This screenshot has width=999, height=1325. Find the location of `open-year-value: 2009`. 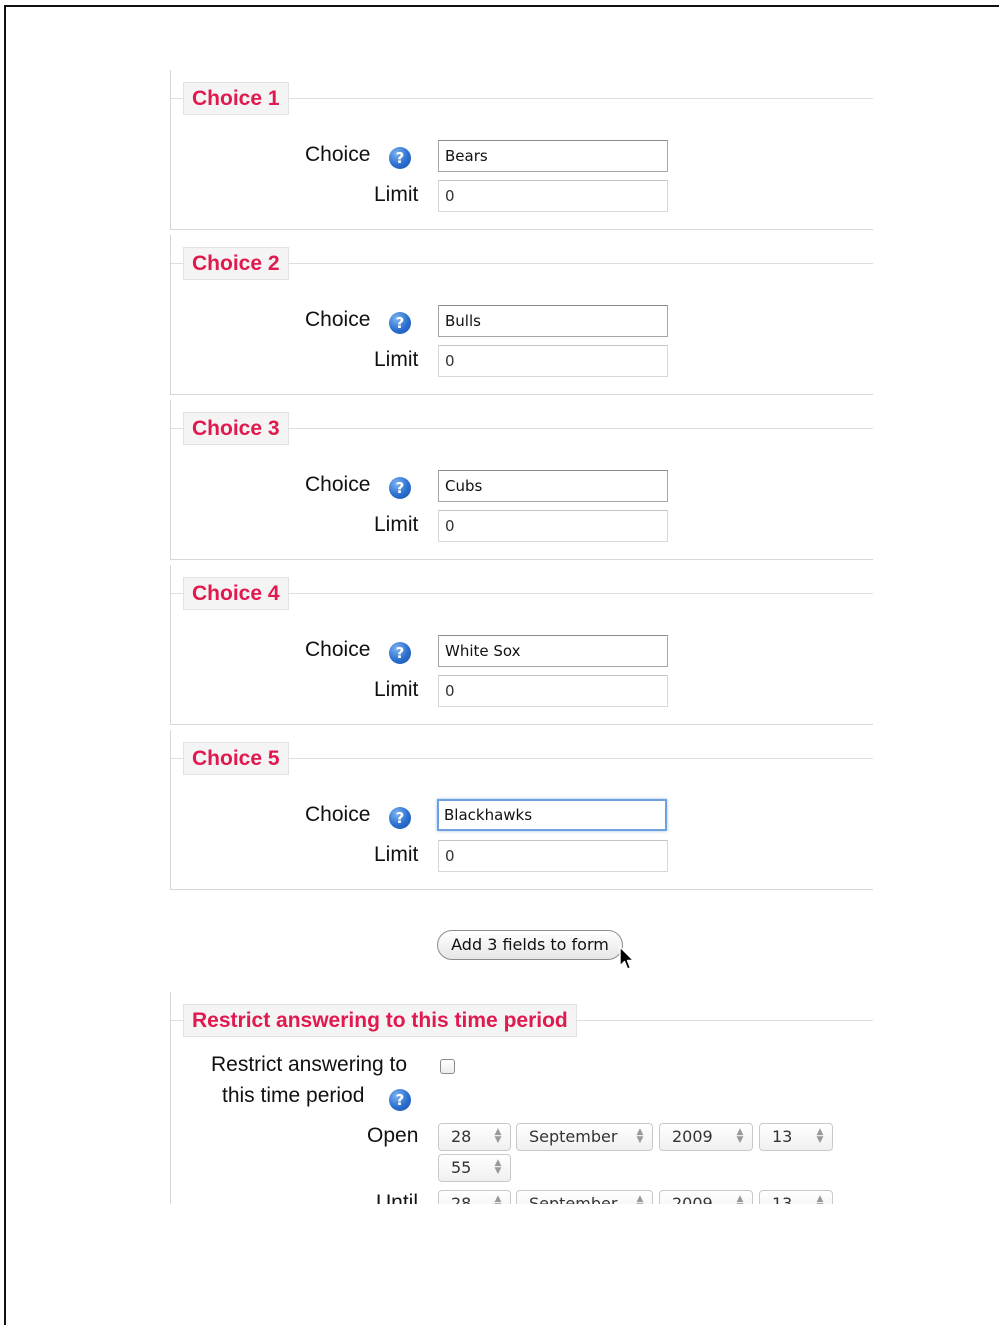

open-year-value: 2009 is located at coordinates (692, 1136).